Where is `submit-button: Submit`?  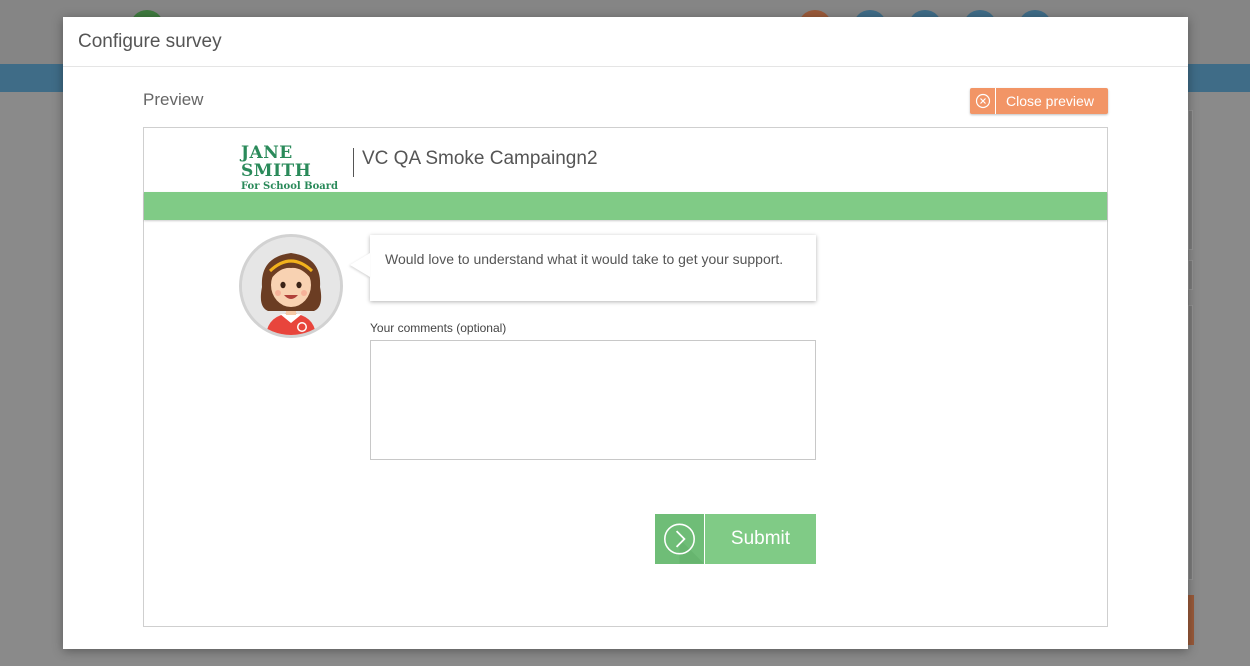 submit-button: Submit is located at coordinates (735, 539).